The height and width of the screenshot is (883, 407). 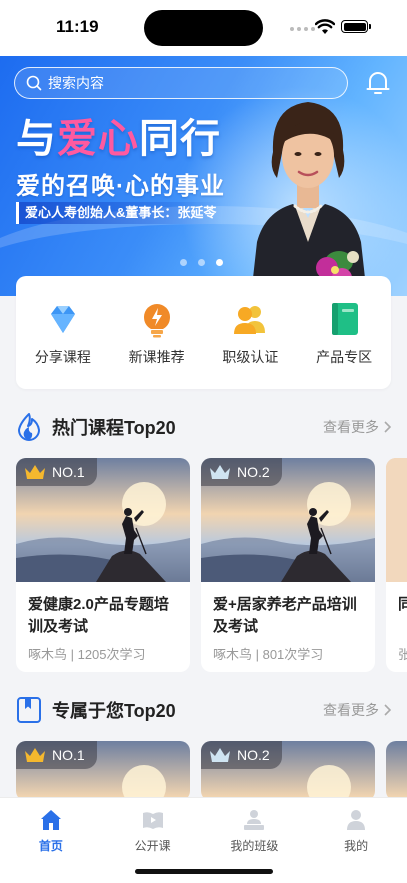 What do you see at coordinates (29, 427) in the screenshot?
I see `flame-icon` at bounding box center [29, 427].